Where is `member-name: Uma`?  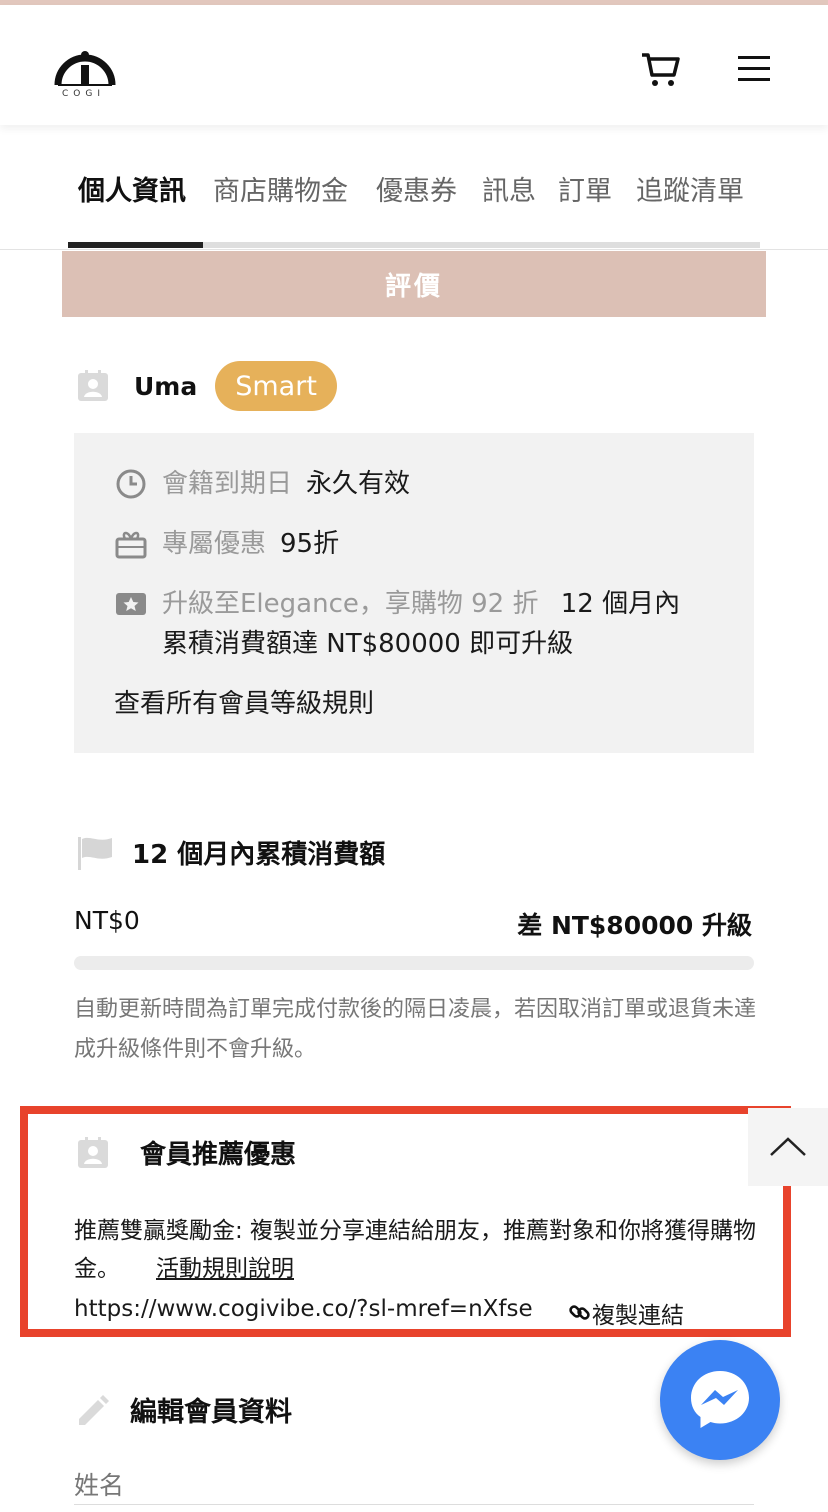 member-name: Uma is located at coordinates (166, 386).